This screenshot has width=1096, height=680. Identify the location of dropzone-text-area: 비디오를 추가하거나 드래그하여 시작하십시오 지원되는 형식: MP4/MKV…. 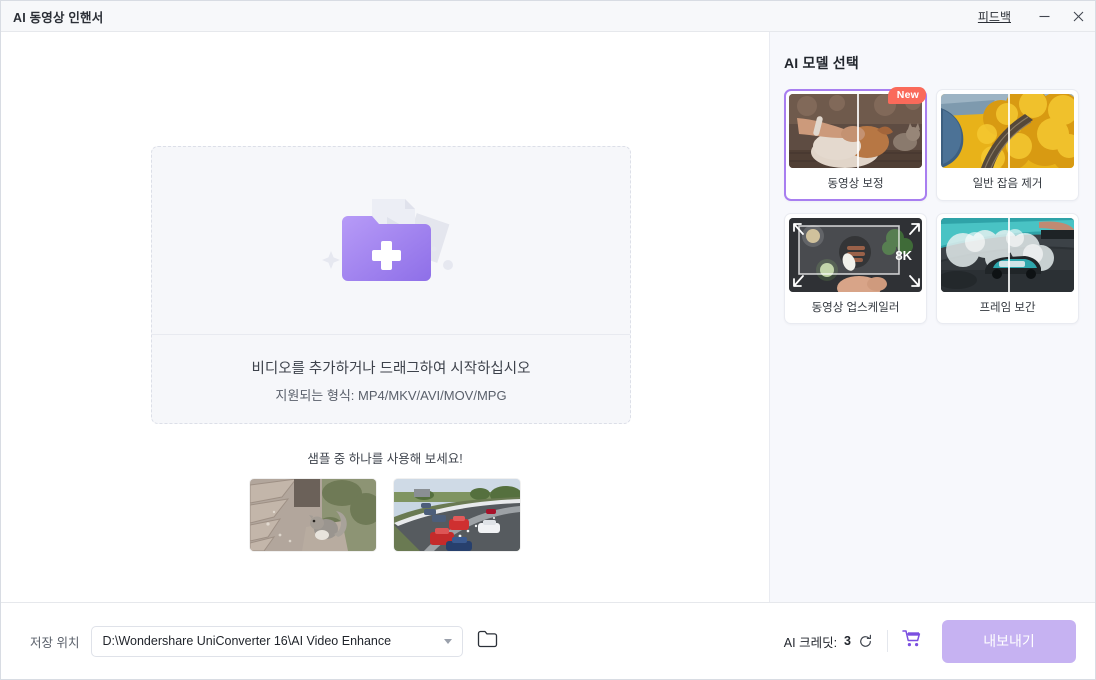
(391, 379).